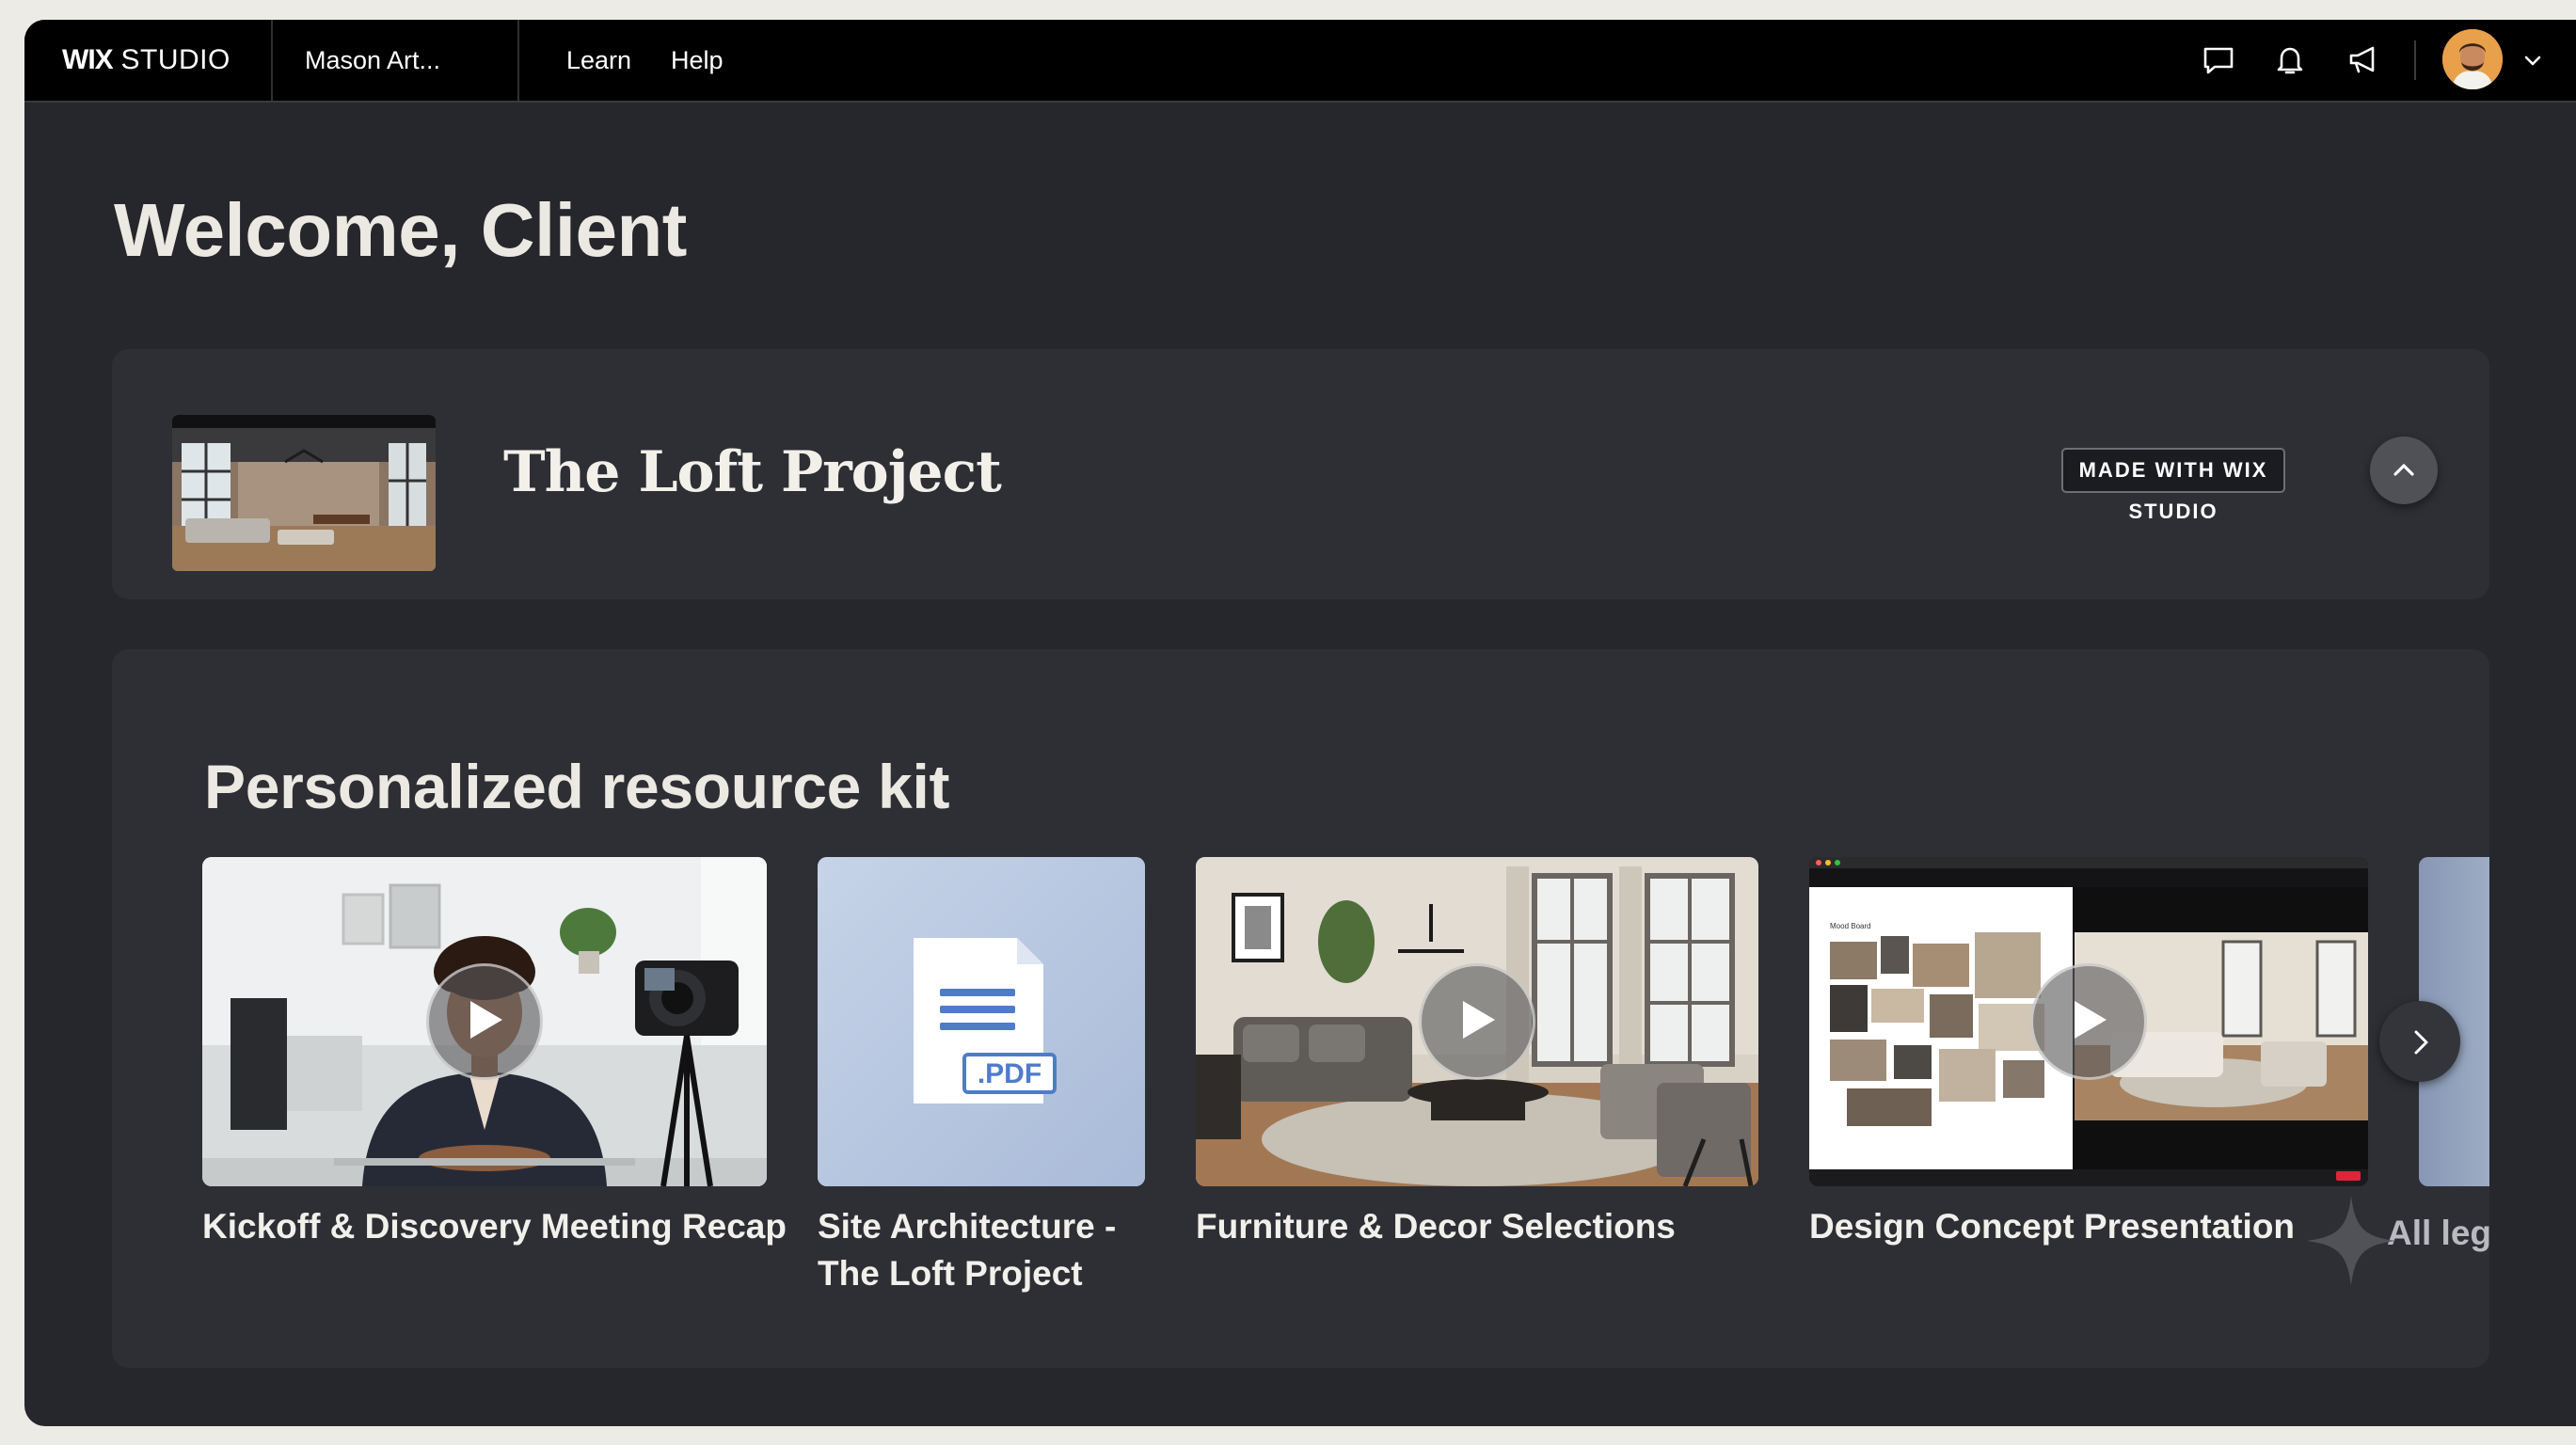 The image size is (2576, 1445). Describe the element at coordinates (1300, 62) in the screenshot. I see `top-bar: WIX STUDIO Mason Art... Learn Help` at that location.